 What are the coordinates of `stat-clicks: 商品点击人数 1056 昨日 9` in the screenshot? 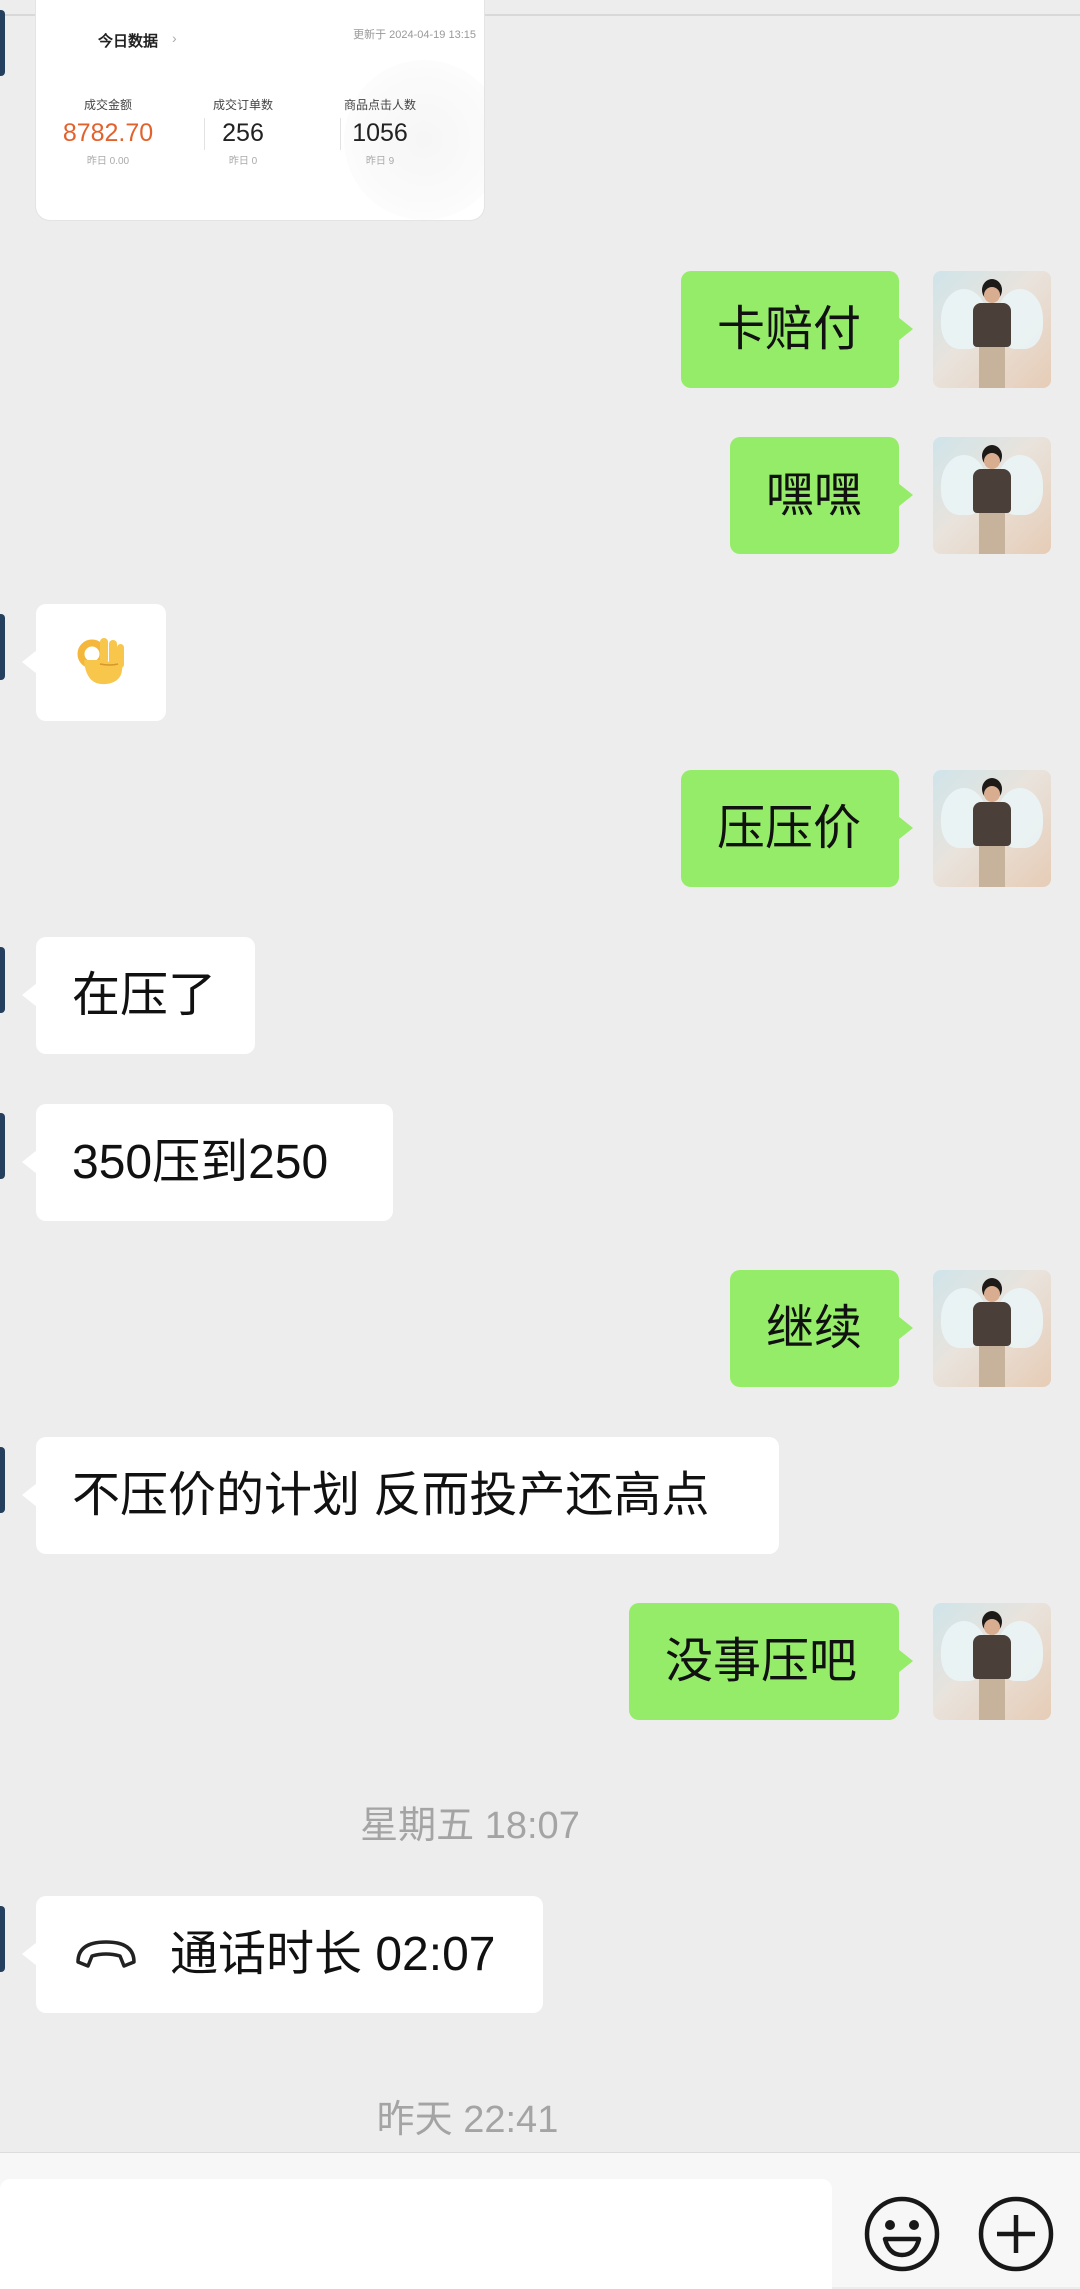 It's located at (380, 131).